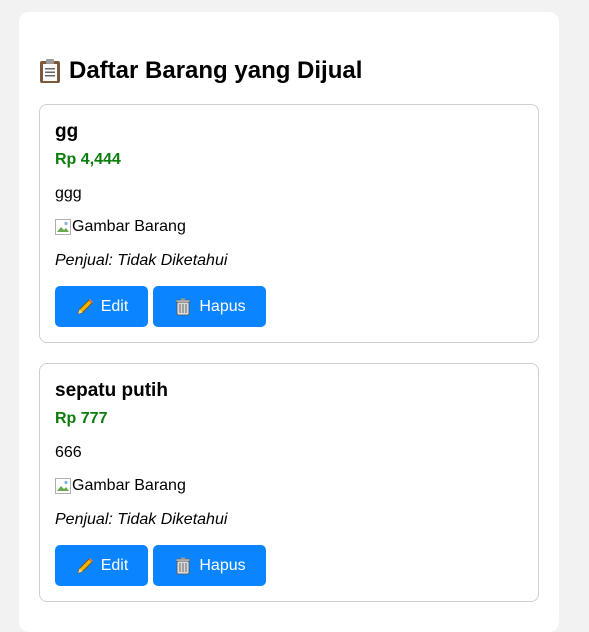 The image size is (589, 632). Describe the element at coordinates (68, 452) in the screenshot. I see `item-description: 666` at that location.